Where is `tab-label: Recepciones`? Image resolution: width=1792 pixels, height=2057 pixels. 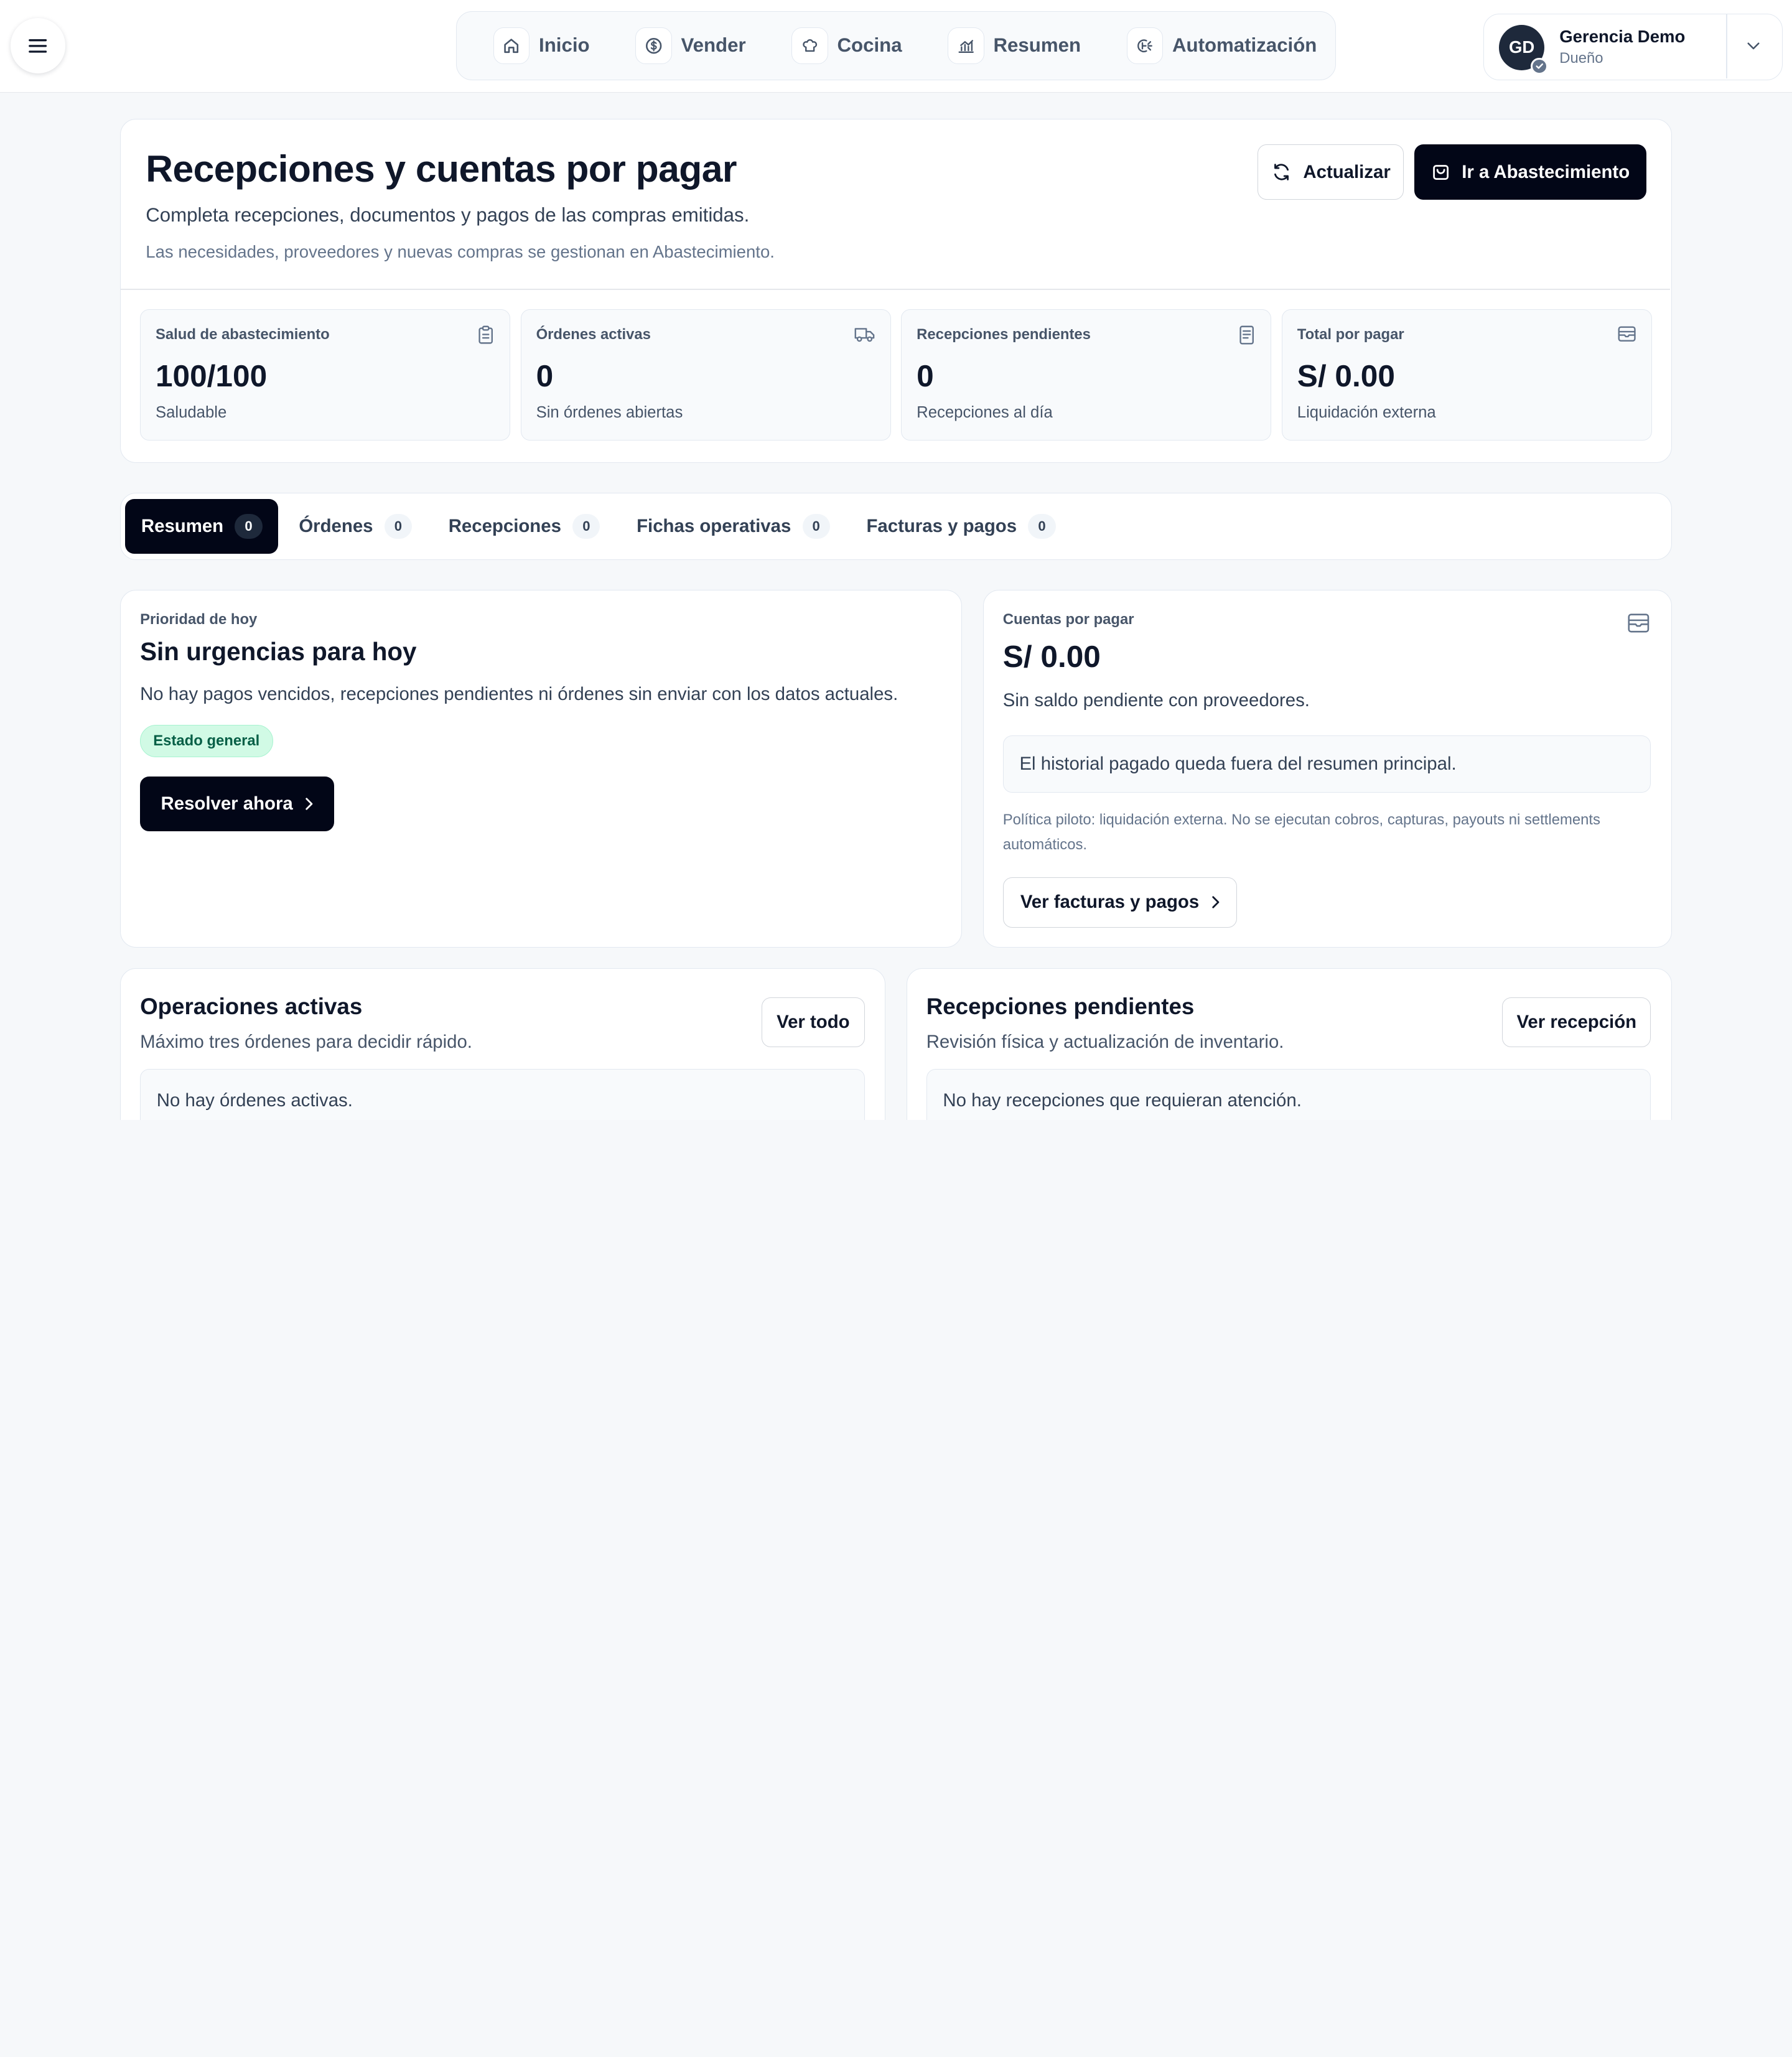
tab-label: Recepciones is located at coordinates (504, 525).